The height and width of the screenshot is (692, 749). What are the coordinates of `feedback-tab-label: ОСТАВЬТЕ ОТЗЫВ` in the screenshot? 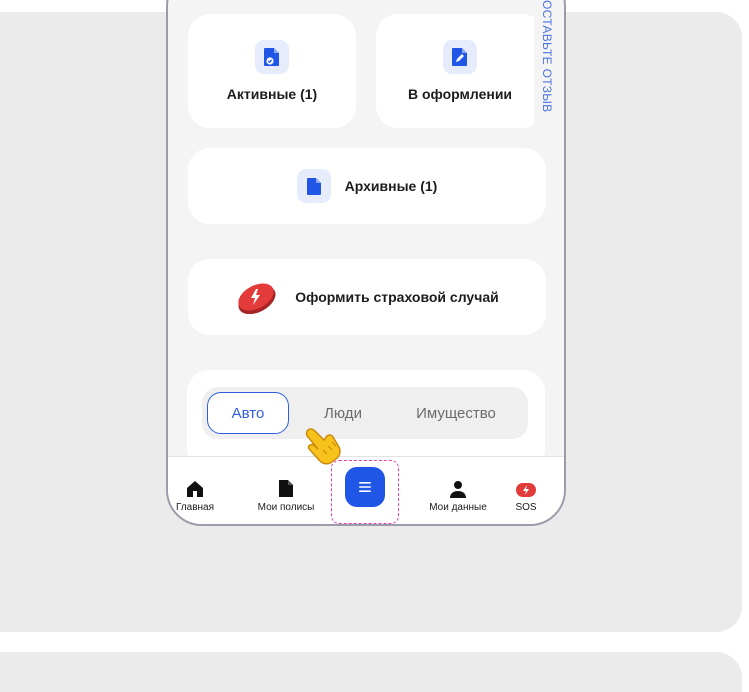 It's located at (547, 56).